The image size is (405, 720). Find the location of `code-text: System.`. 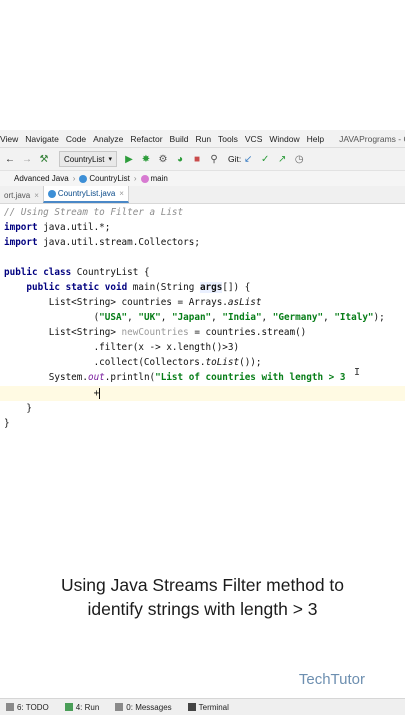

code-text: System. is located at coordinates (68, 377).